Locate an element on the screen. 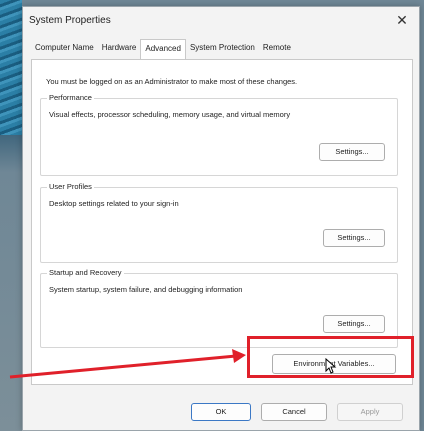 The height and width of the screenshot is (431, 424). mouse-cursor-icon is located at coordinates (331, 366).